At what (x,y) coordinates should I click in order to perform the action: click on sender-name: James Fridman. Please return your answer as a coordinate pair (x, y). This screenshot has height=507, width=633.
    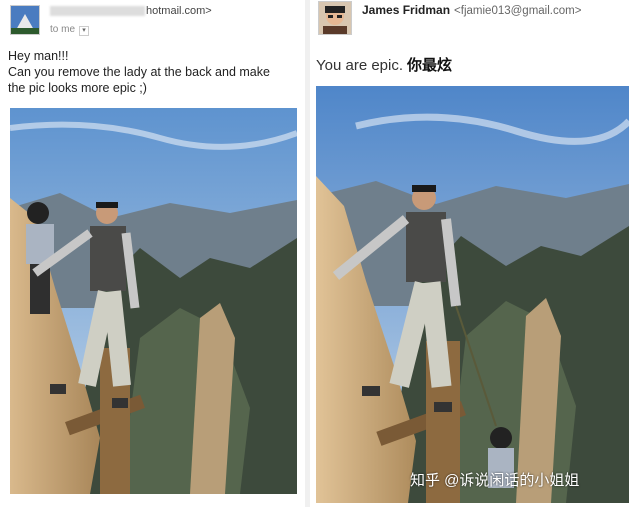
    Looking at the image, I should click on (406, 10).